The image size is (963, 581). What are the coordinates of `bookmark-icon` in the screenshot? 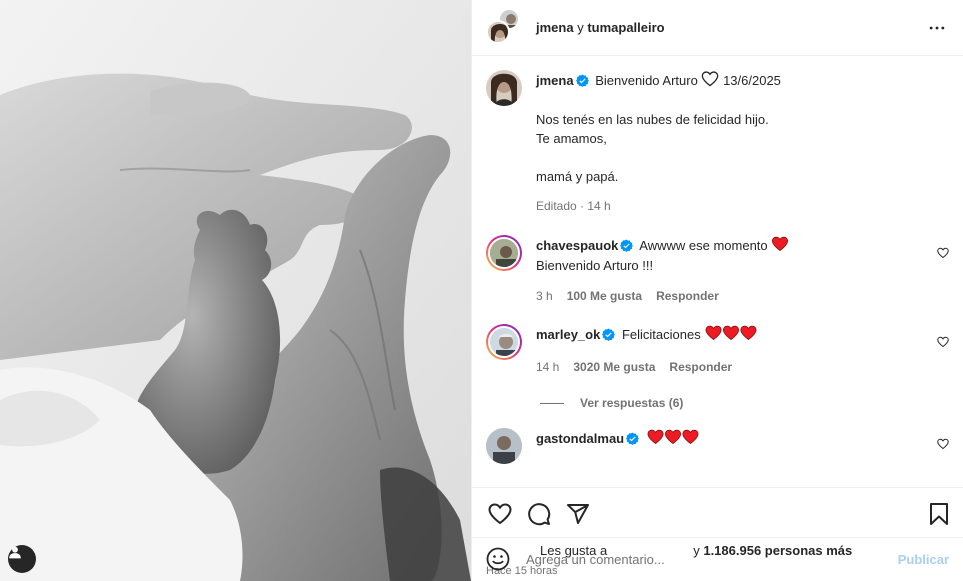 It's located at (939, 513).